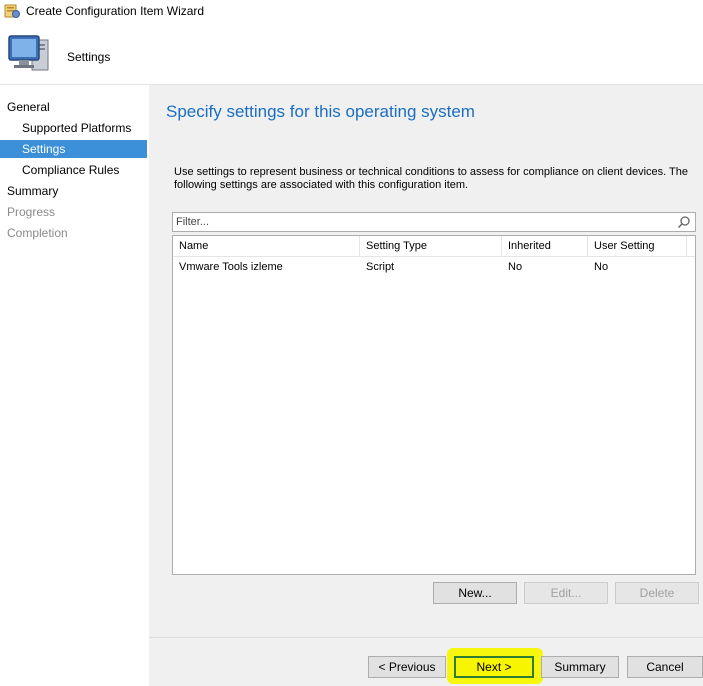 Image resolution: width=703 pixels, height=686 pixels. I want to click on summary-button: Summary, so click(580, 667).